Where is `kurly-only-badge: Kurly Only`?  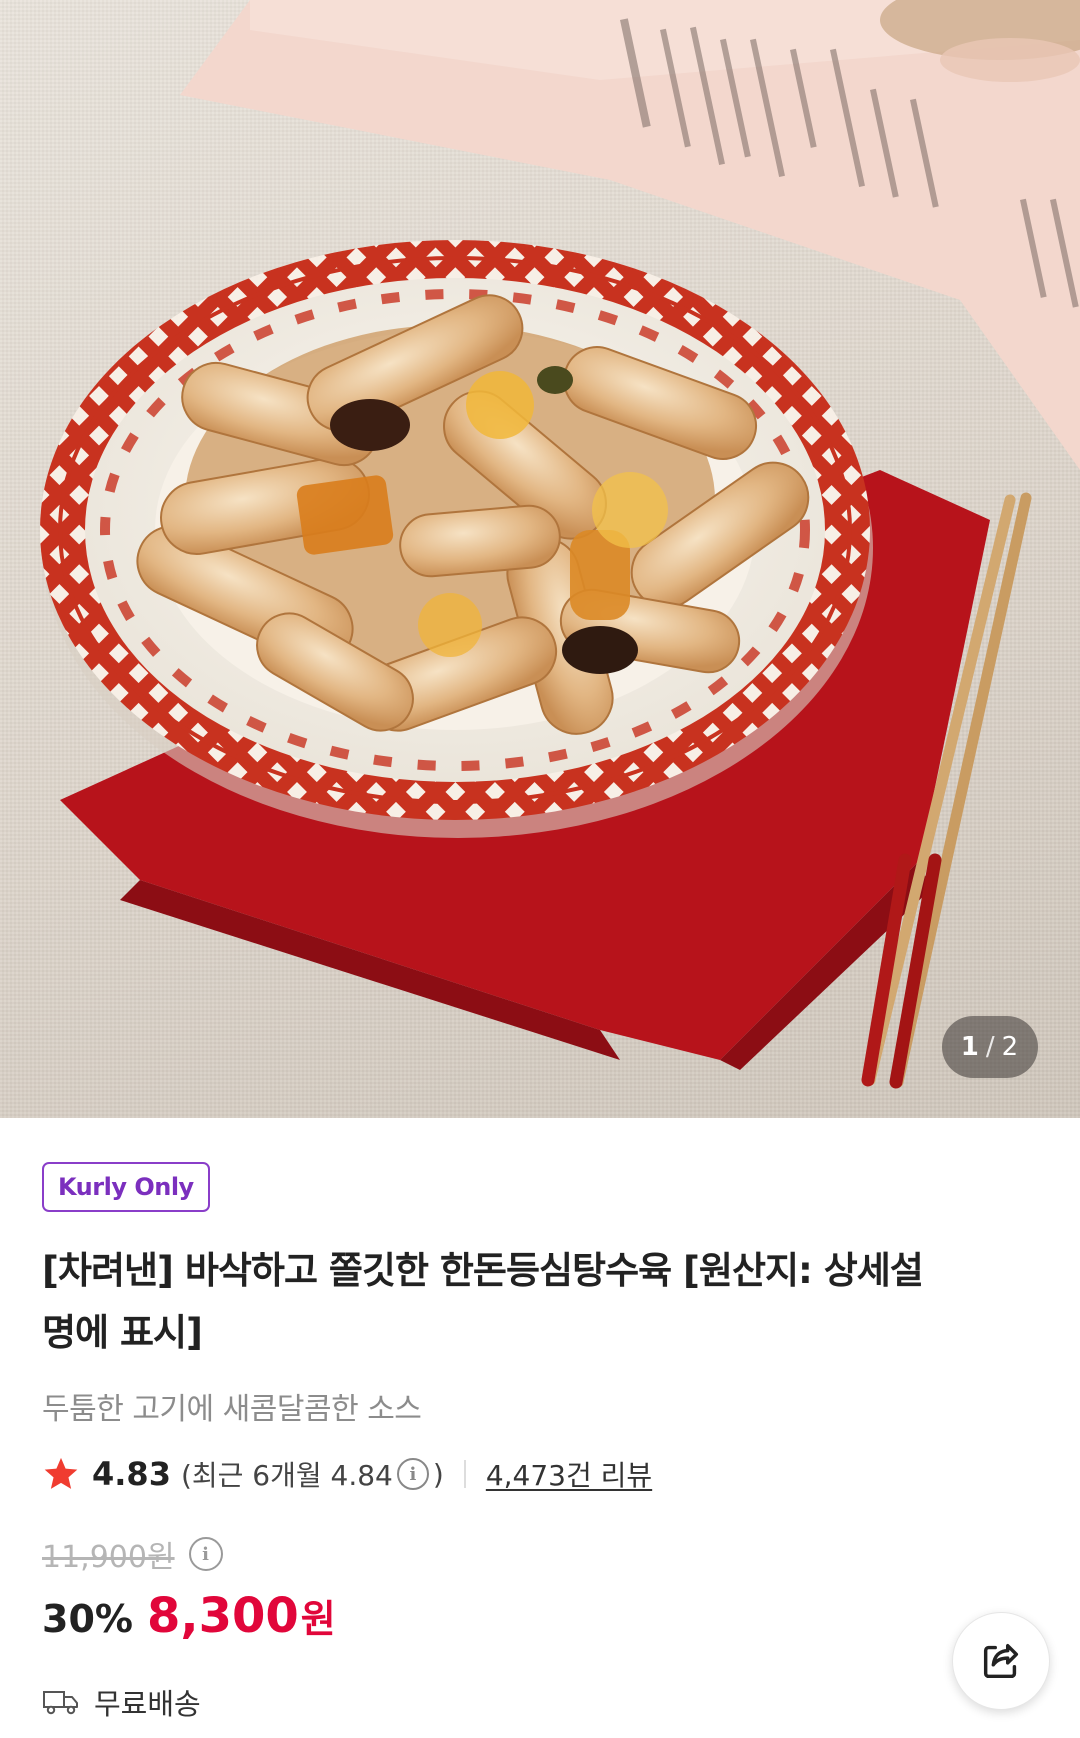 kurly-only-badge: Kurly Only is located at coordinates (126, 1187).